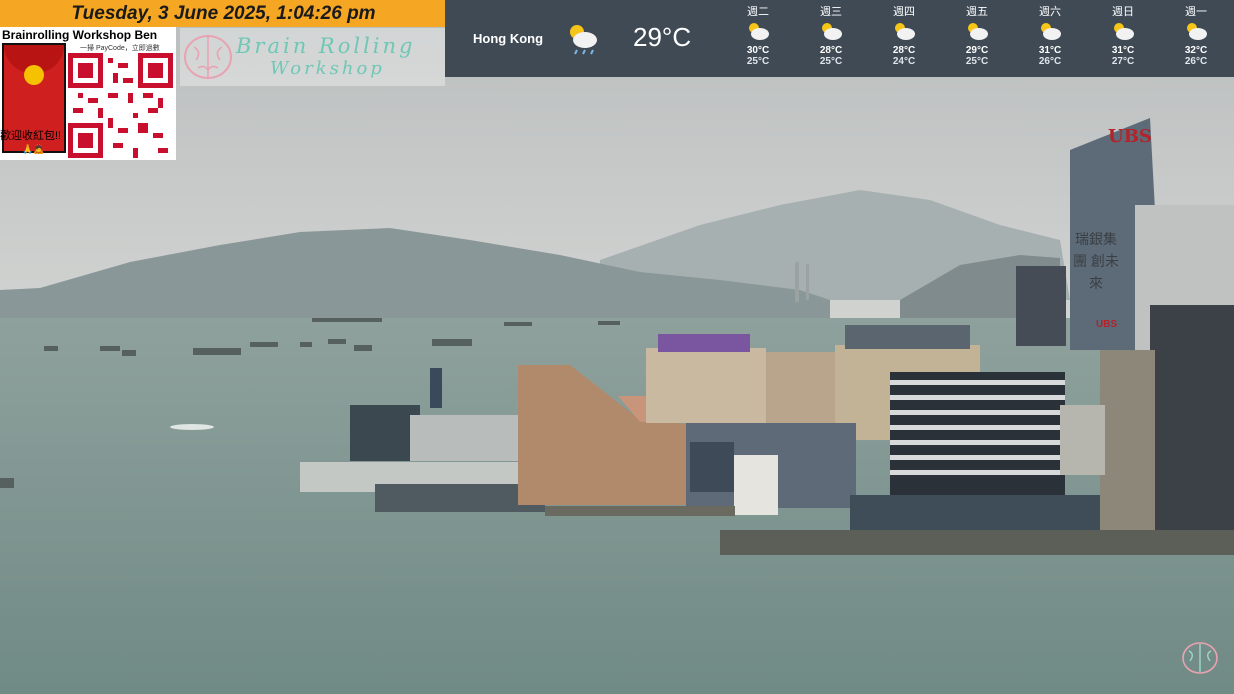 The height and width of the screenshot is (694, 1234). I want to click on speedboat-wake, so click(192, 427).